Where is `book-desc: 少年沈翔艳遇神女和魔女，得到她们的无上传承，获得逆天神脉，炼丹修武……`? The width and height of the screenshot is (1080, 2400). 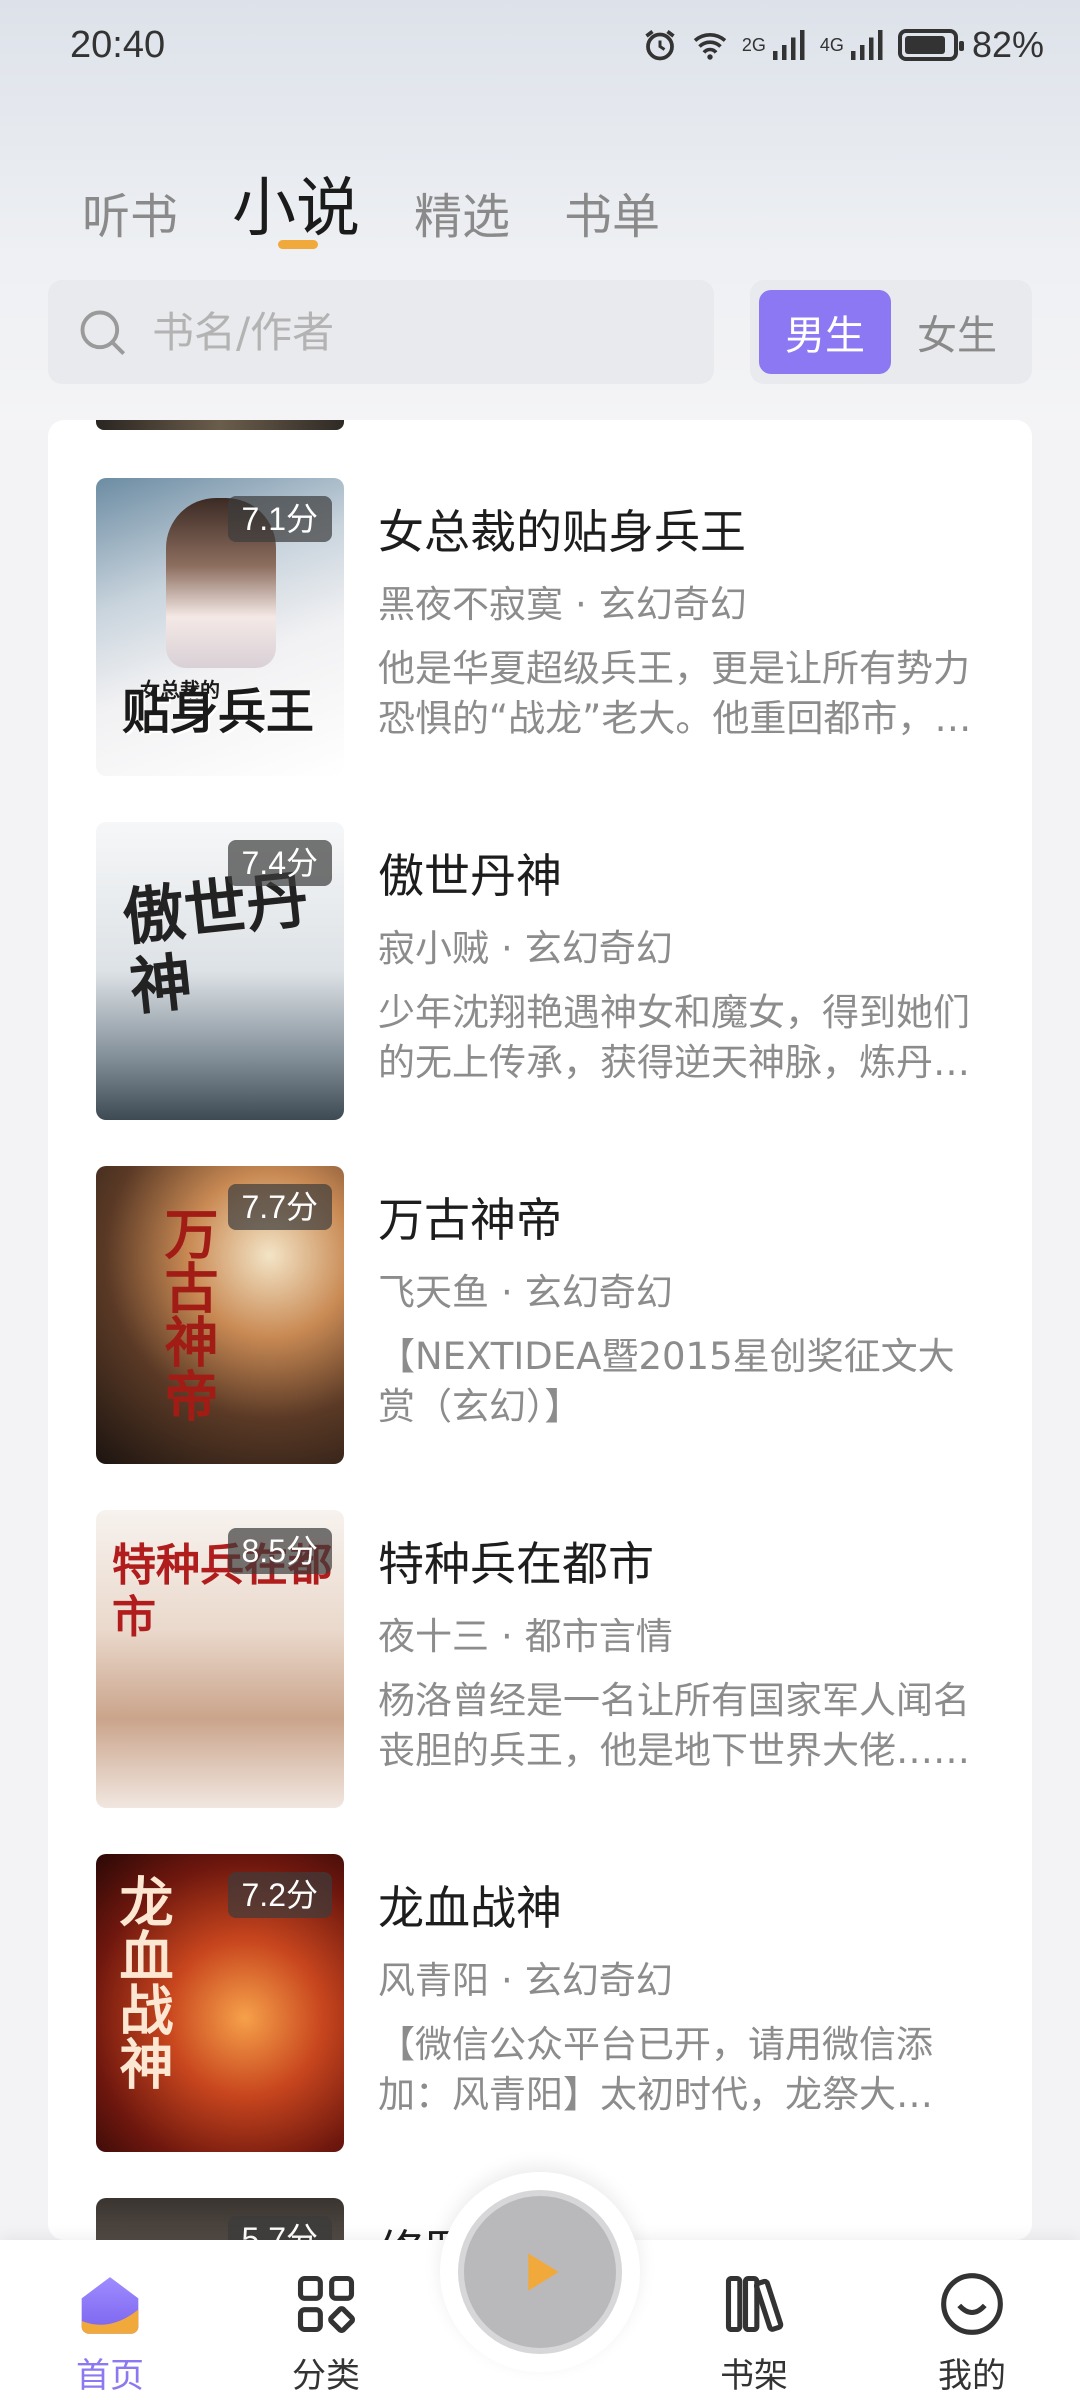 book-desc: 少年沈翔艳遇神女和魔女，得到她们的无上传承，获得逆天神脉，炼丹修武…… is located at coordinates (674, 1037).